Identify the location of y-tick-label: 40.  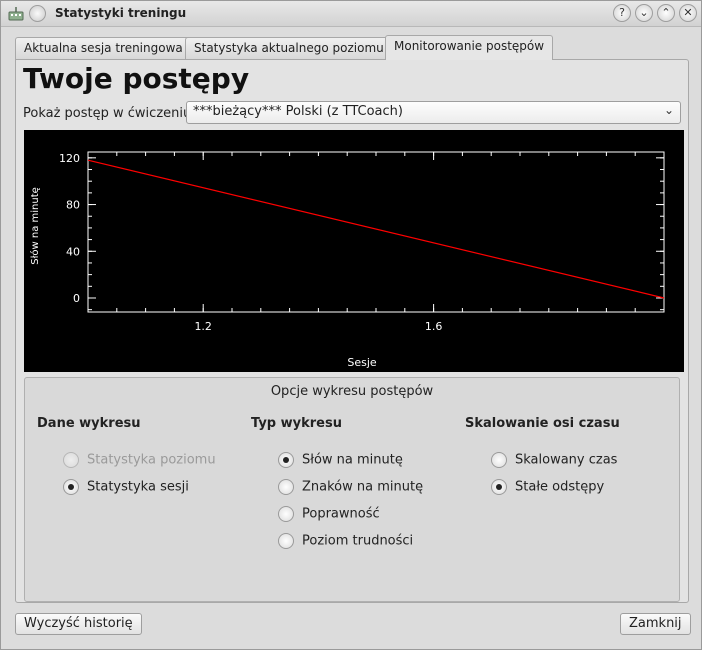
(73, 251).